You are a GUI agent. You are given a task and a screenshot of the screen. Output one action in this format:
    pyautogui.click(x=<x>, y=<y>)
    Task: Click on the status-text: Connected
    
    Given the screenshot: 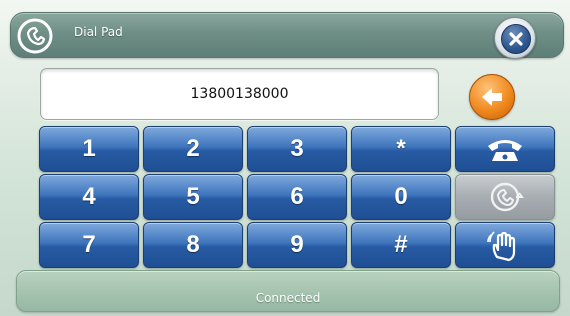 What is the action you would take?
    pyautogui.click(x=288, y=298)
    